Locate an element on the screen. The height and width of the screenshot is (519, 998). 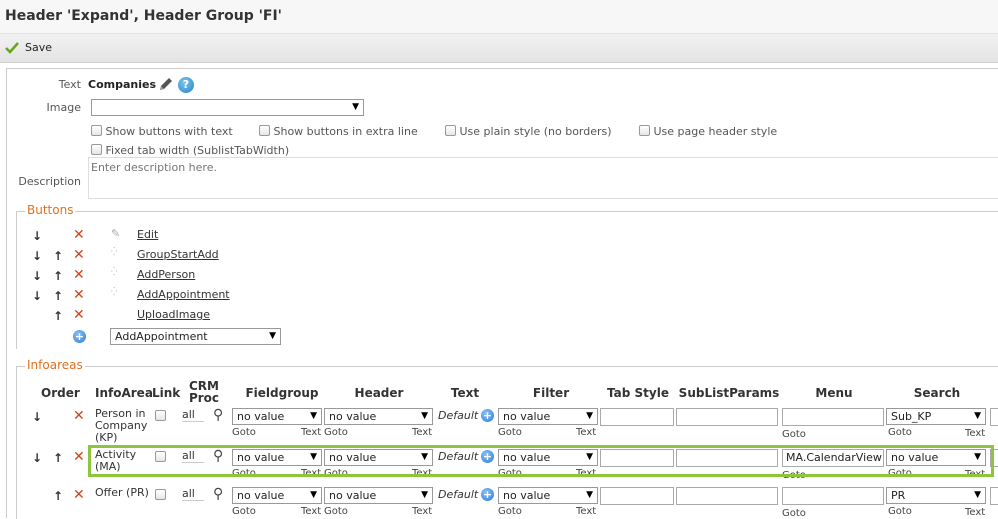
pencil-icon is located at coordinates (166, 84).